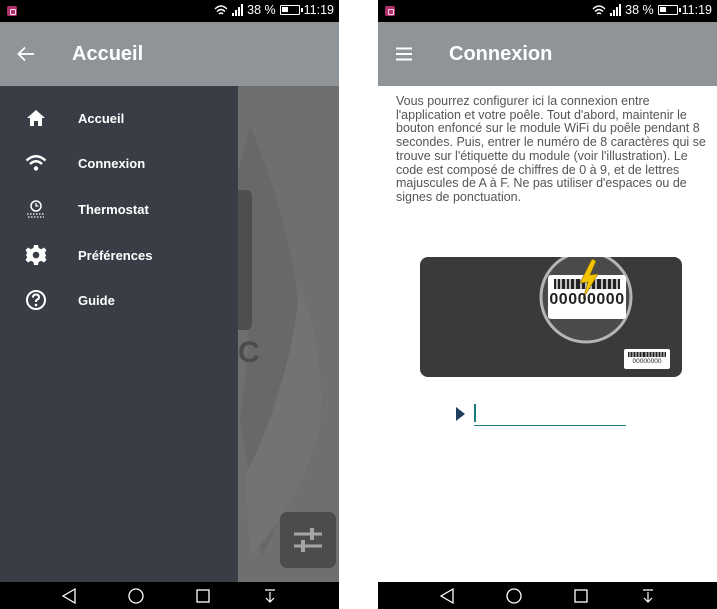  Describe the element at coordinates (96, 300) in the screenshot. I see `drawer-item-label: Guide` at that location.